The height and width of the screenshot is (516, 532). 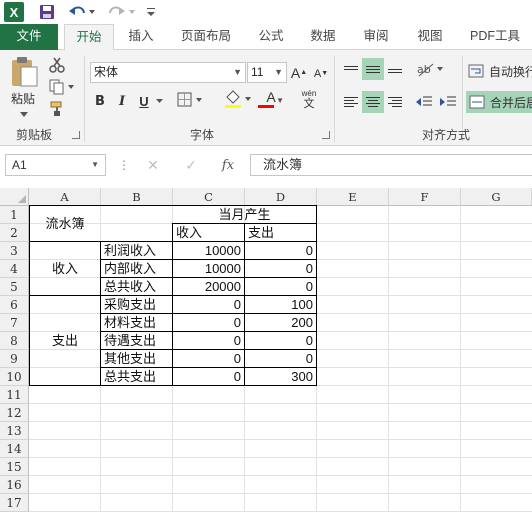 What do you see at coordinates (57, 109) in the screenshot?
I see `format-painter-icon` at bounding box center [57, 109].